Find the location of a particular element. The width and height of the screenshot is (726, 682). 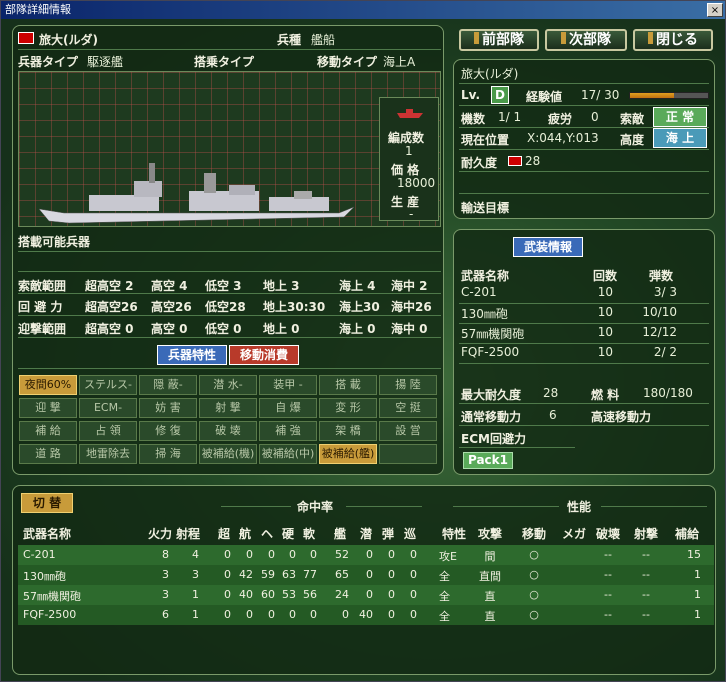

ability-cell: 迎 撃 is located at coordinates (48, 408).